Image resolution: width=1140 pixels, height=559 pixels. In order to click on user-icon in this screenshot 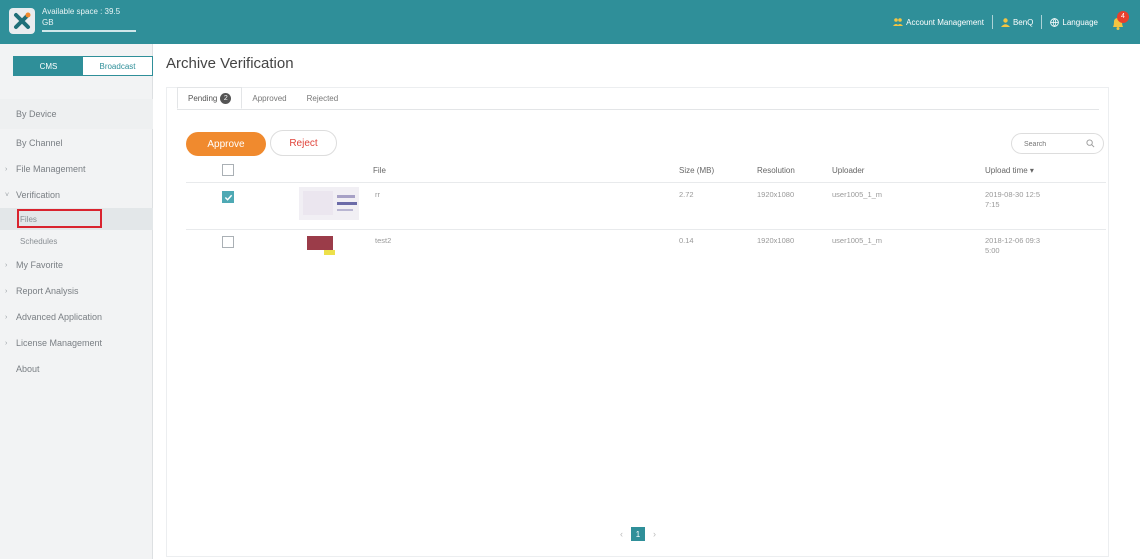, I will do `click(1005, 22)`.